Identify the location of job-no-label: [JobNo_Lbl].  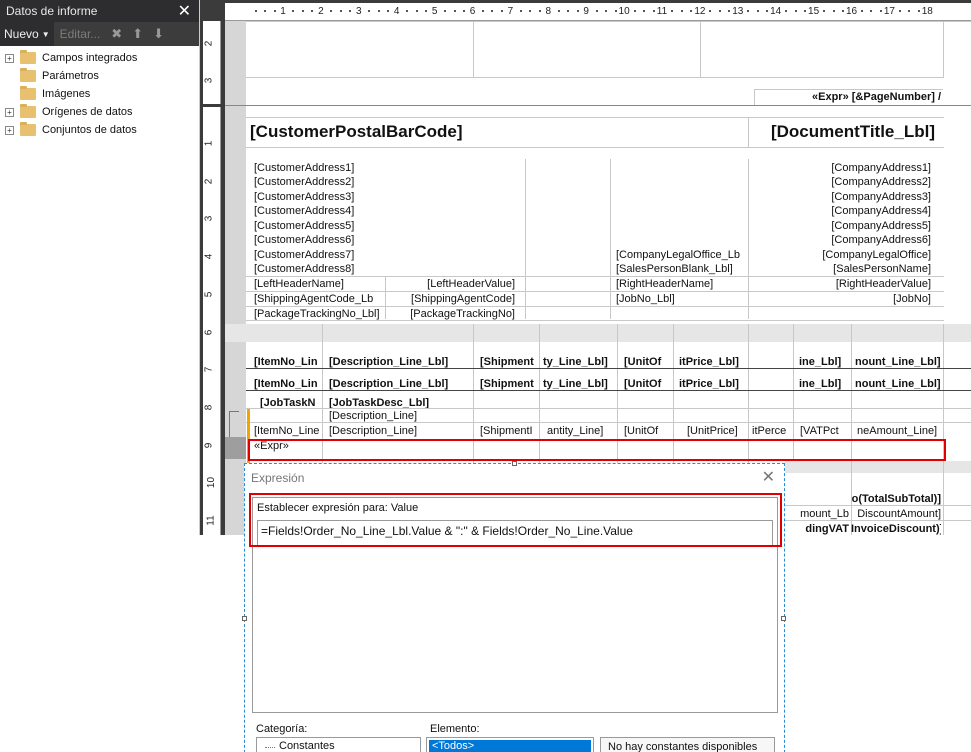
(681, 299).